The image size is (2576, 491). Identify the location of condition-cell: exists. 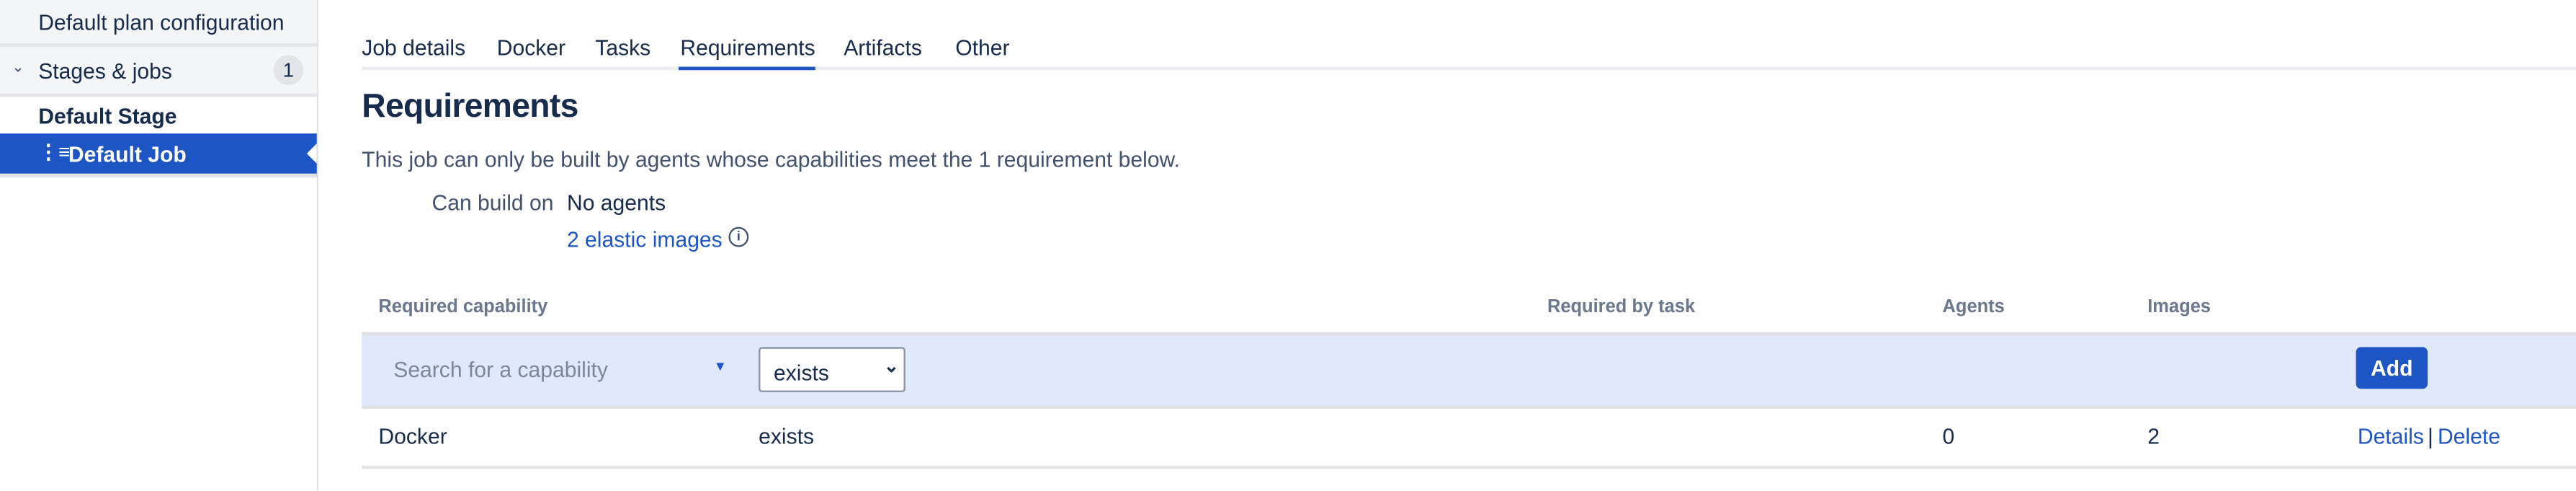
(787, 436).